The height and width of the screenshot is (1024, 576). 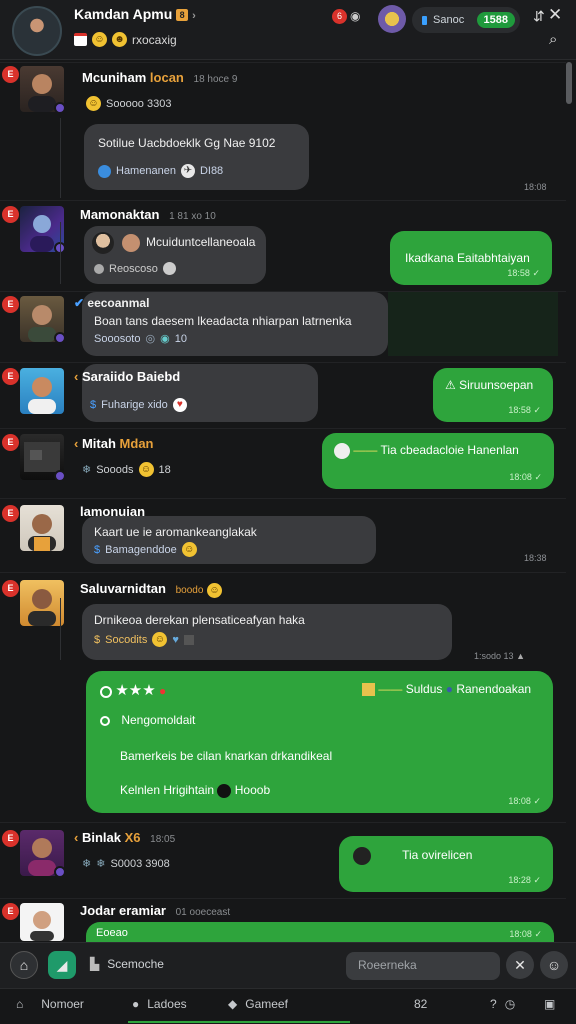 I want to click on sender-name: Mamonaktan 1 81 xo 10, so click(x=148, y=214).